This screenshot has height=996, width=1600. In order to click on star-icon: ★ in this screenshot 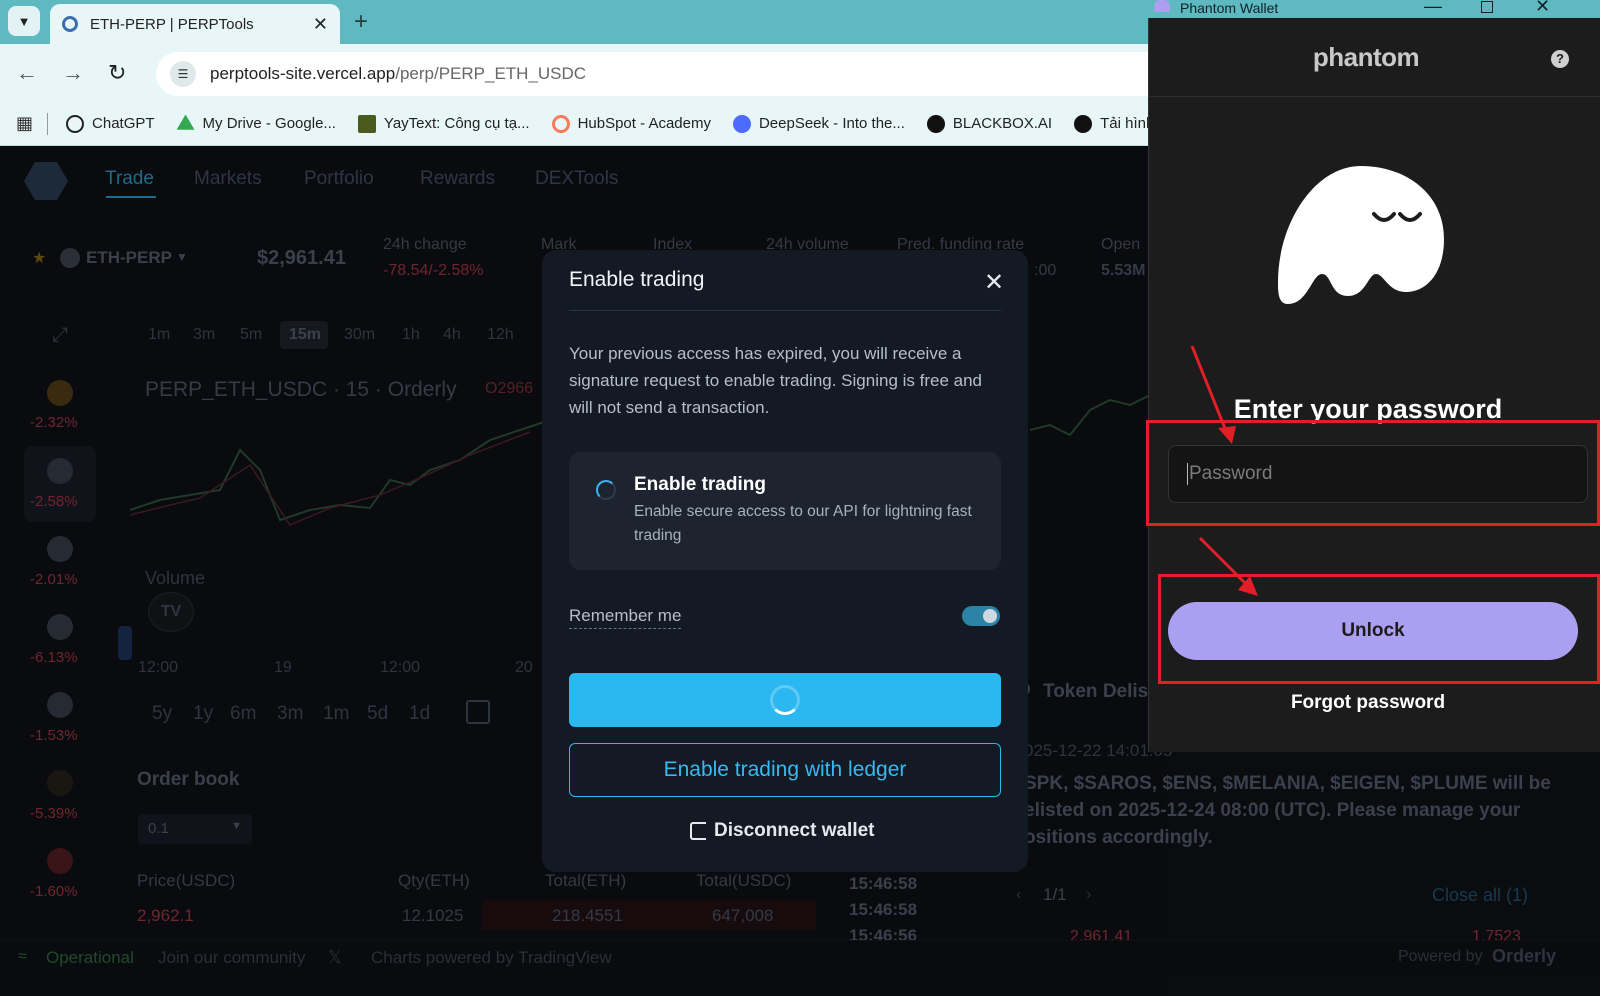, I will do `click(39, 258)`.